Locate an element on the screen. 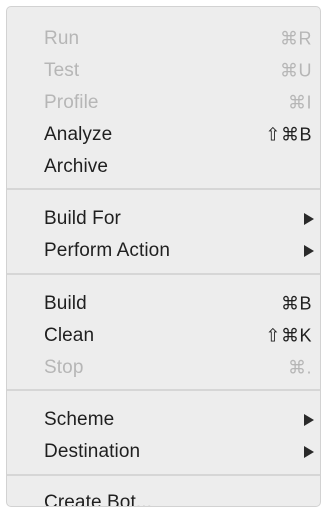  menu-item-label: Clean is located at coordinates (69, 335).